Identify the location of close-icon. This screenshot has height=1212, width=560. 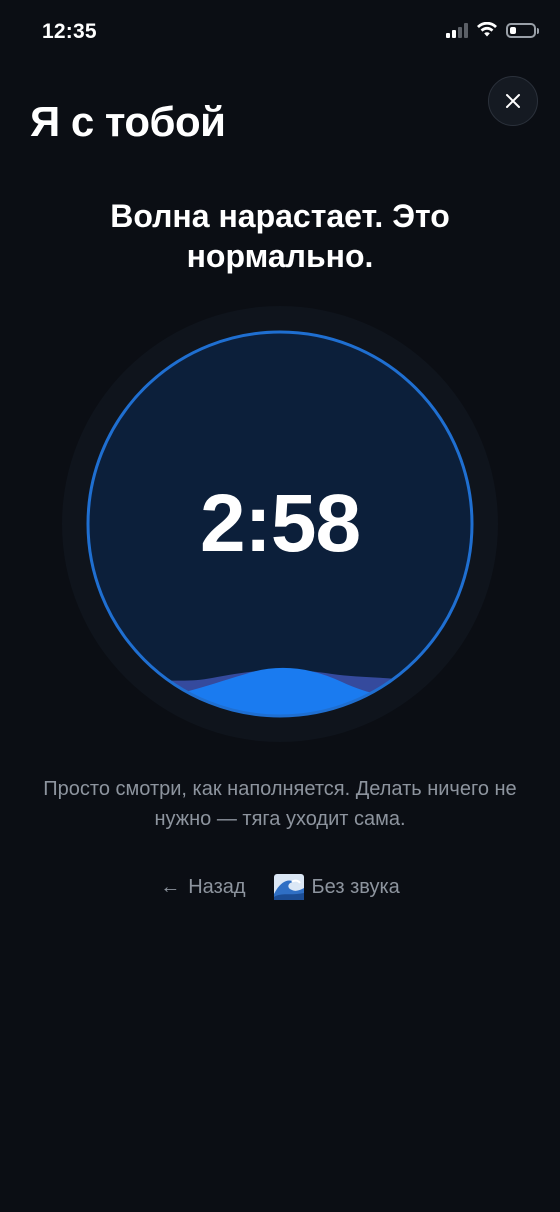
(513, 101).